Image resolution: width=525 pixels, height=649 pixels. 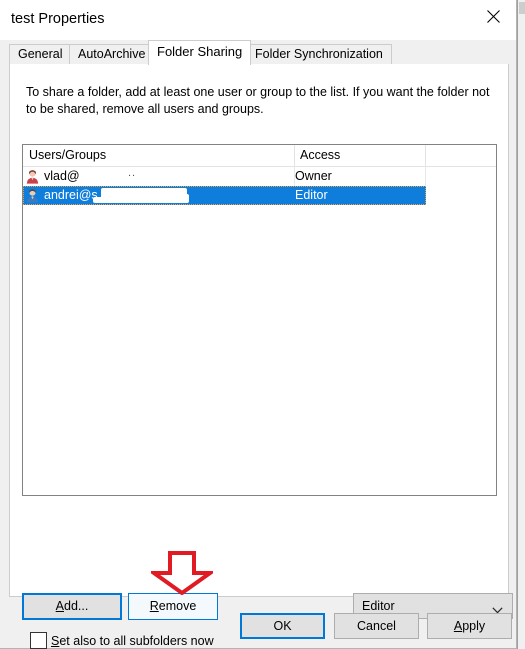 I want to click on user-name: vlad@, so click(x=62, y=176).